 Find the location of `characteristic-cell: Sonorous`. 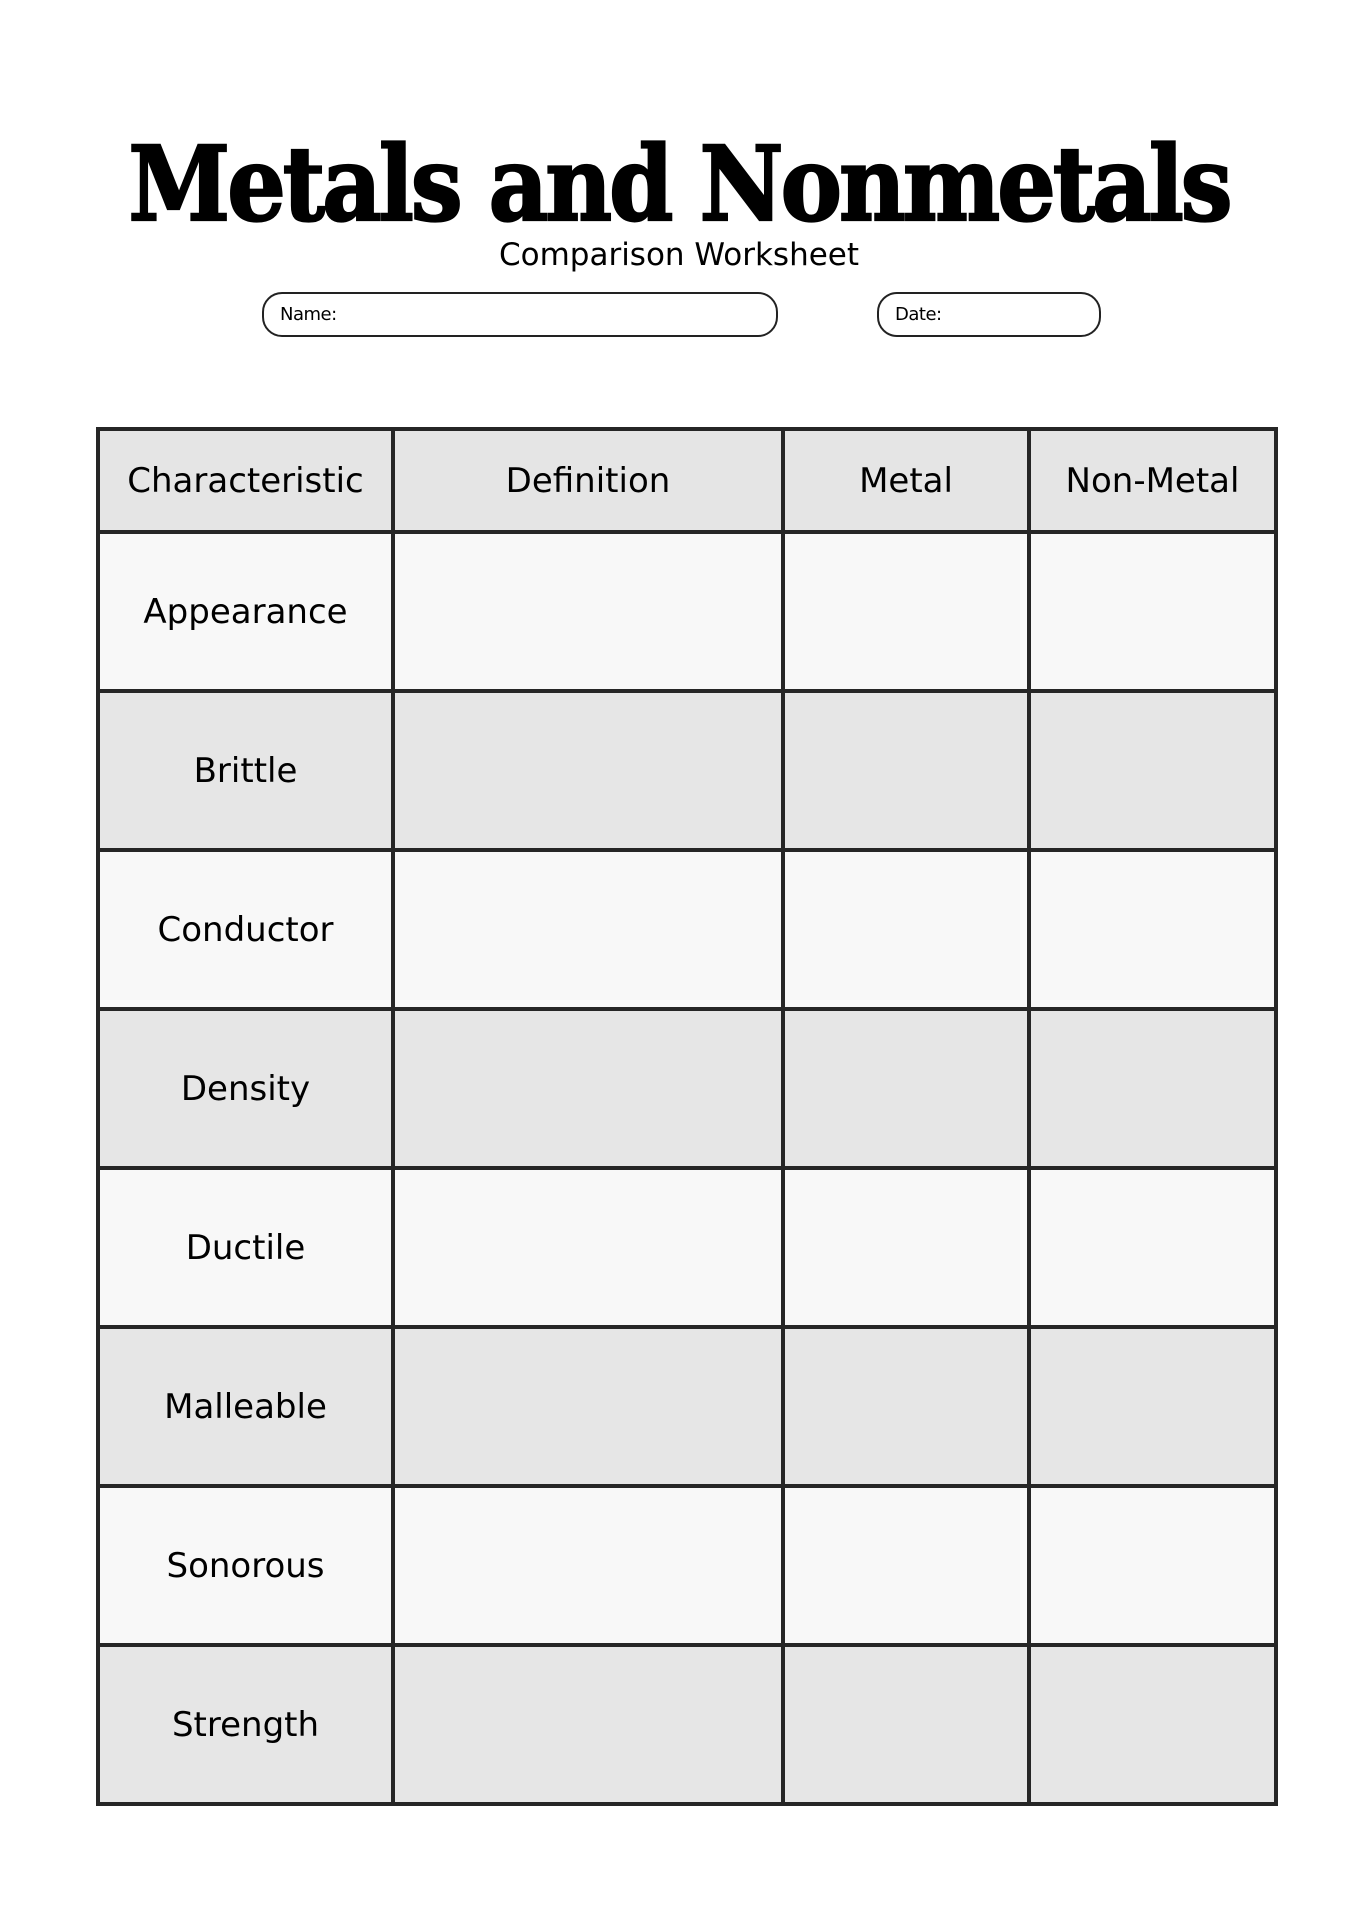

characteristic-cell: Sonorous is located at coordinates (245, 1565).